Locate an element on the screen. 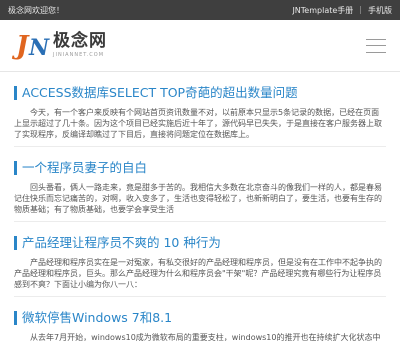 This screenshot has width=400, height=341. article-title: 微软停售Windows 7和8.1 is located at coordinates (200, 318).